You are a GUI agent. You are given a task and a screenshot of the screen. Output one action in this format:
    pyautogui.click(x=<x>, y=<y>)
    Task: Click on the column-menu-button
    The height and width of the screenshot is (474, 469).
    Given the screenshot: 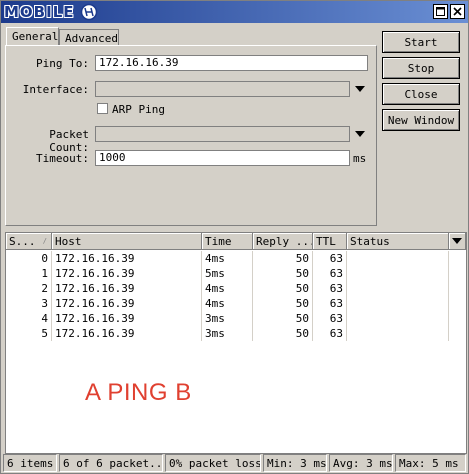 What is the action you would take?
    pyautogui.click(x=457, y=241)
    